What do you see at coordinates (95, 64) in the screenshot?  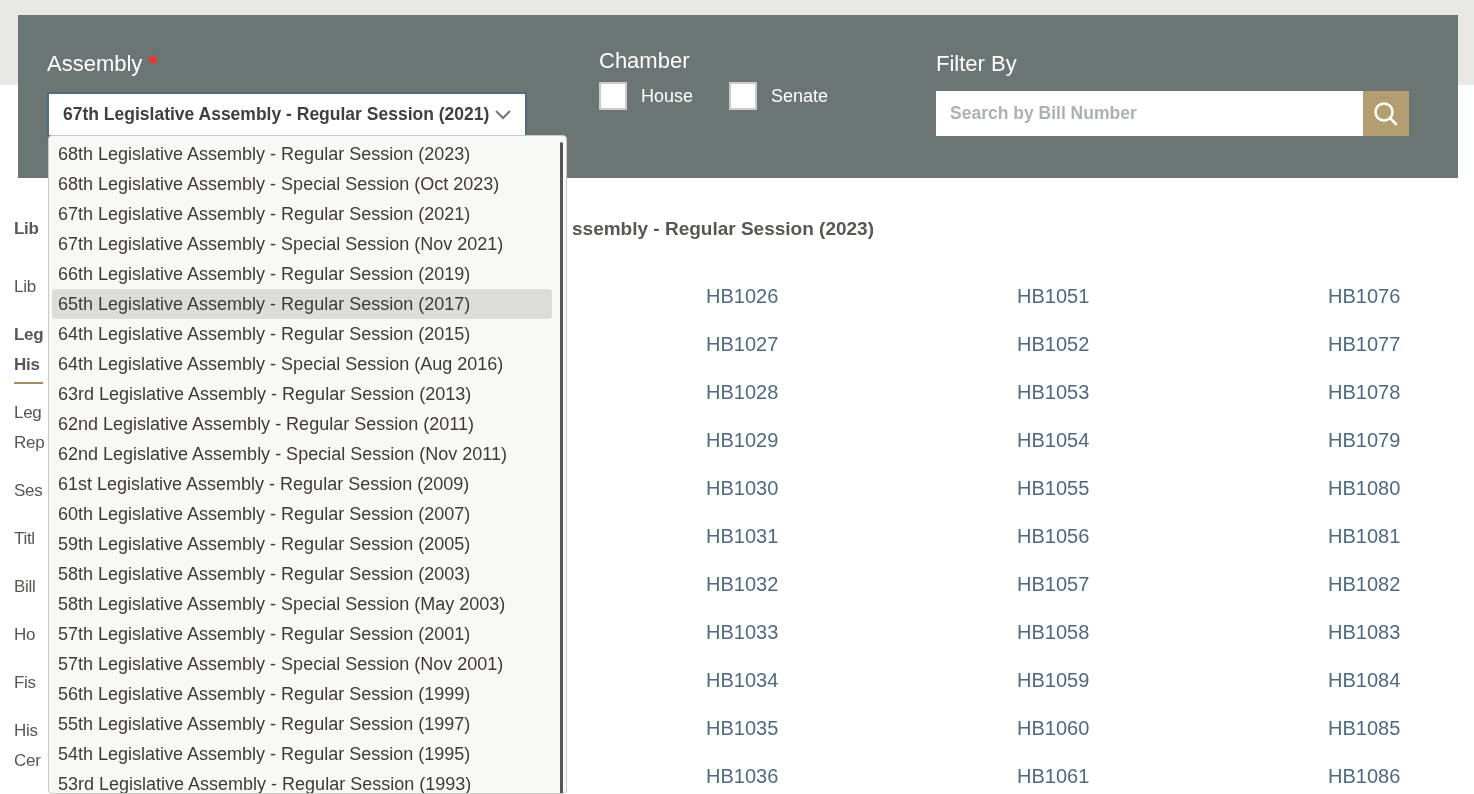 I see `assembly-label: Assembly` at bounding box center [95, 64].